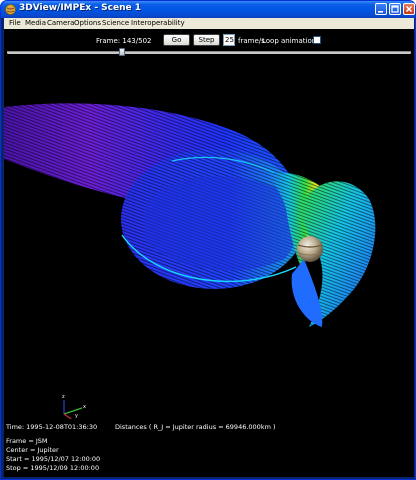 This screenshot has height=480, width=416. Describe the element at coordinates (251, 41) in the screenshot. I see `frame-rate-unit: frame/s` at that location.